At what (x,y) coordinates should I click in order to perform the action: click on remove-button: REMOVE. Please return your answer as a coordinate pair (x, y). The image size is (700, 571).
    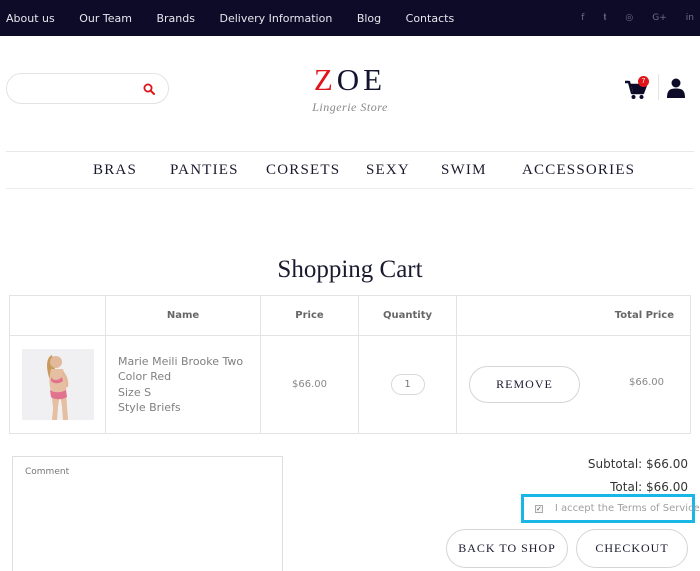
    Looking at the image, I should click on (524, 384).